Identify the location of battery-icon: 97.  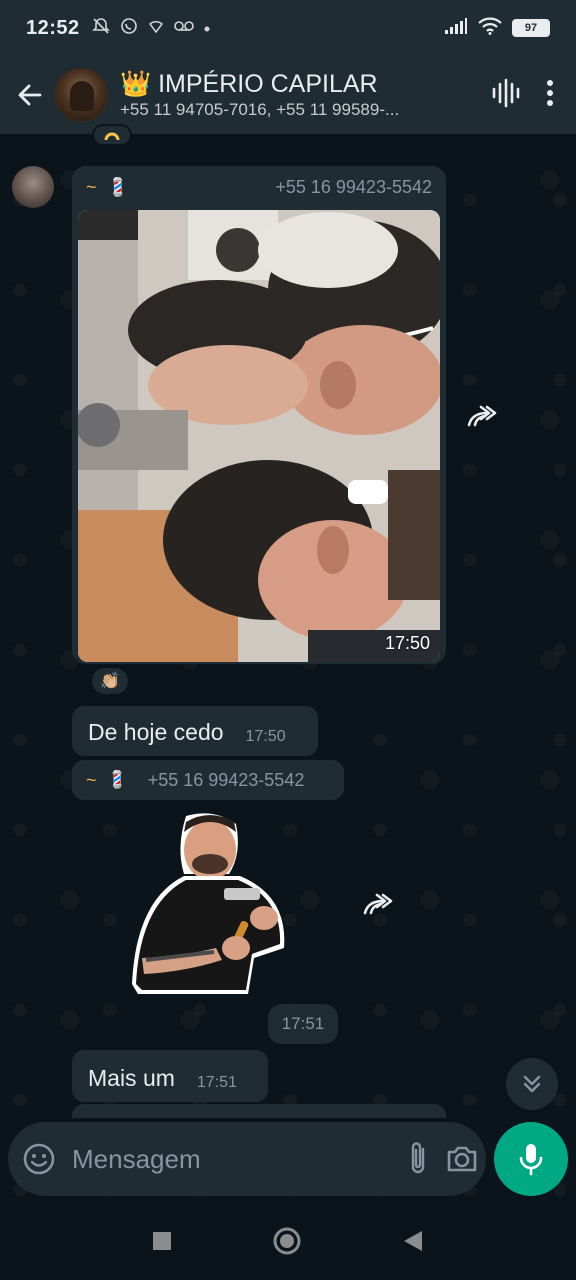
(531, 28).